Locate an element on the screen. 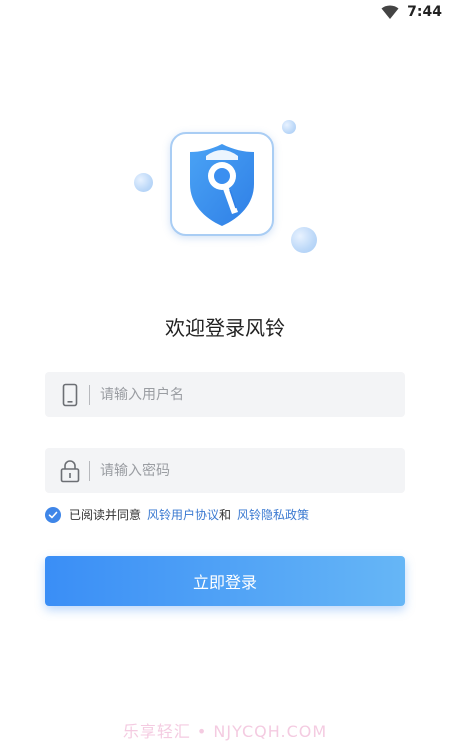  watermark-text: 乐享轻汇 • NJYCQH.COM is located at coordinates (225, 731).